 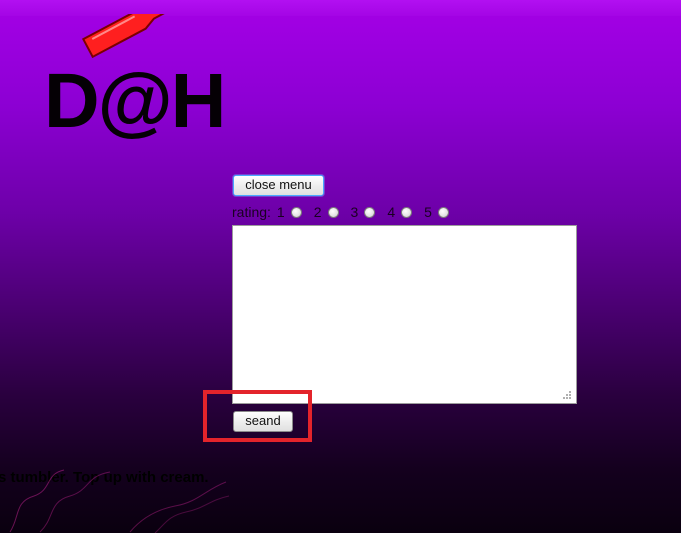 What do you see at coordinates (346, 212) in the screenshot?
I see `rating-group: rating: 1 2 3 4 5` at bounding box center [346, 212].